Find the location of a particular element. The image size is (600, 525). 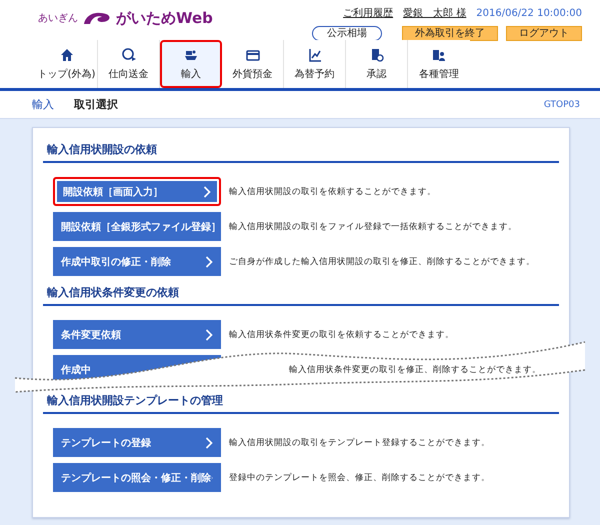

document-icon is located at coordinates (377, 55).